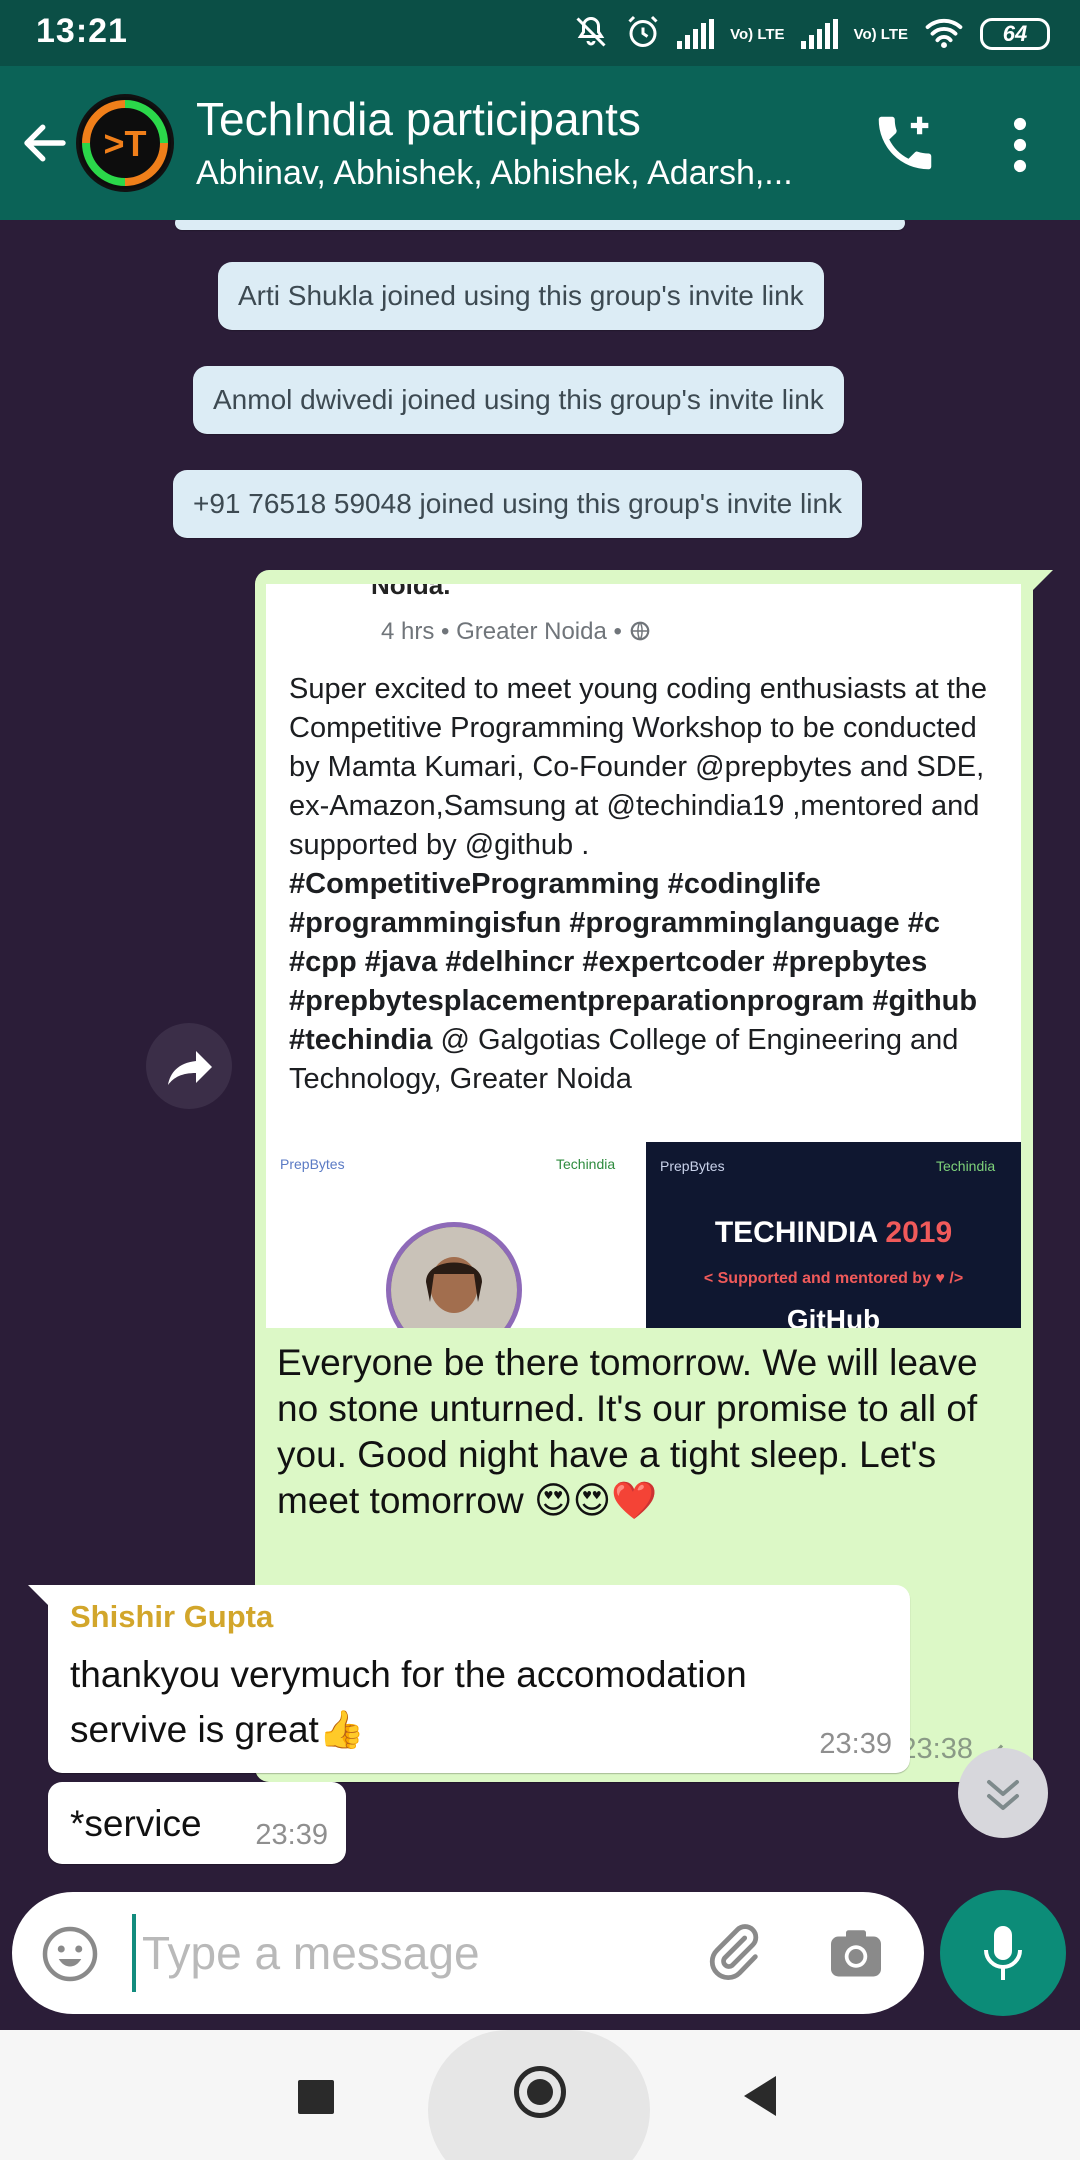 The height and width of the screenshot is (2160, 1080). I want to click on chat-title: TechIndia participants, so click(418, 119).